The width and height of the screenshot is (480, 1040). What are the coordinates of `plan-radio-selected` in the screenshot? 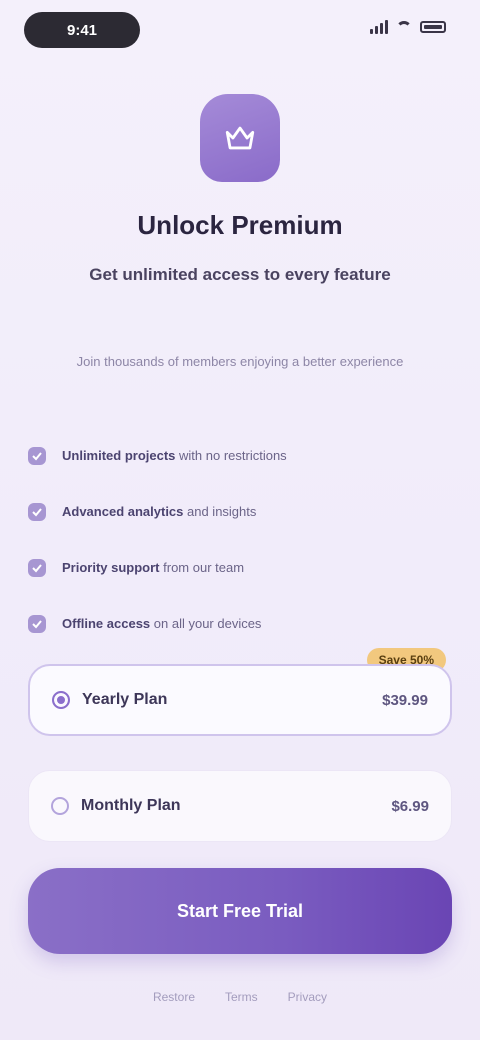 It's located at (61, 700).